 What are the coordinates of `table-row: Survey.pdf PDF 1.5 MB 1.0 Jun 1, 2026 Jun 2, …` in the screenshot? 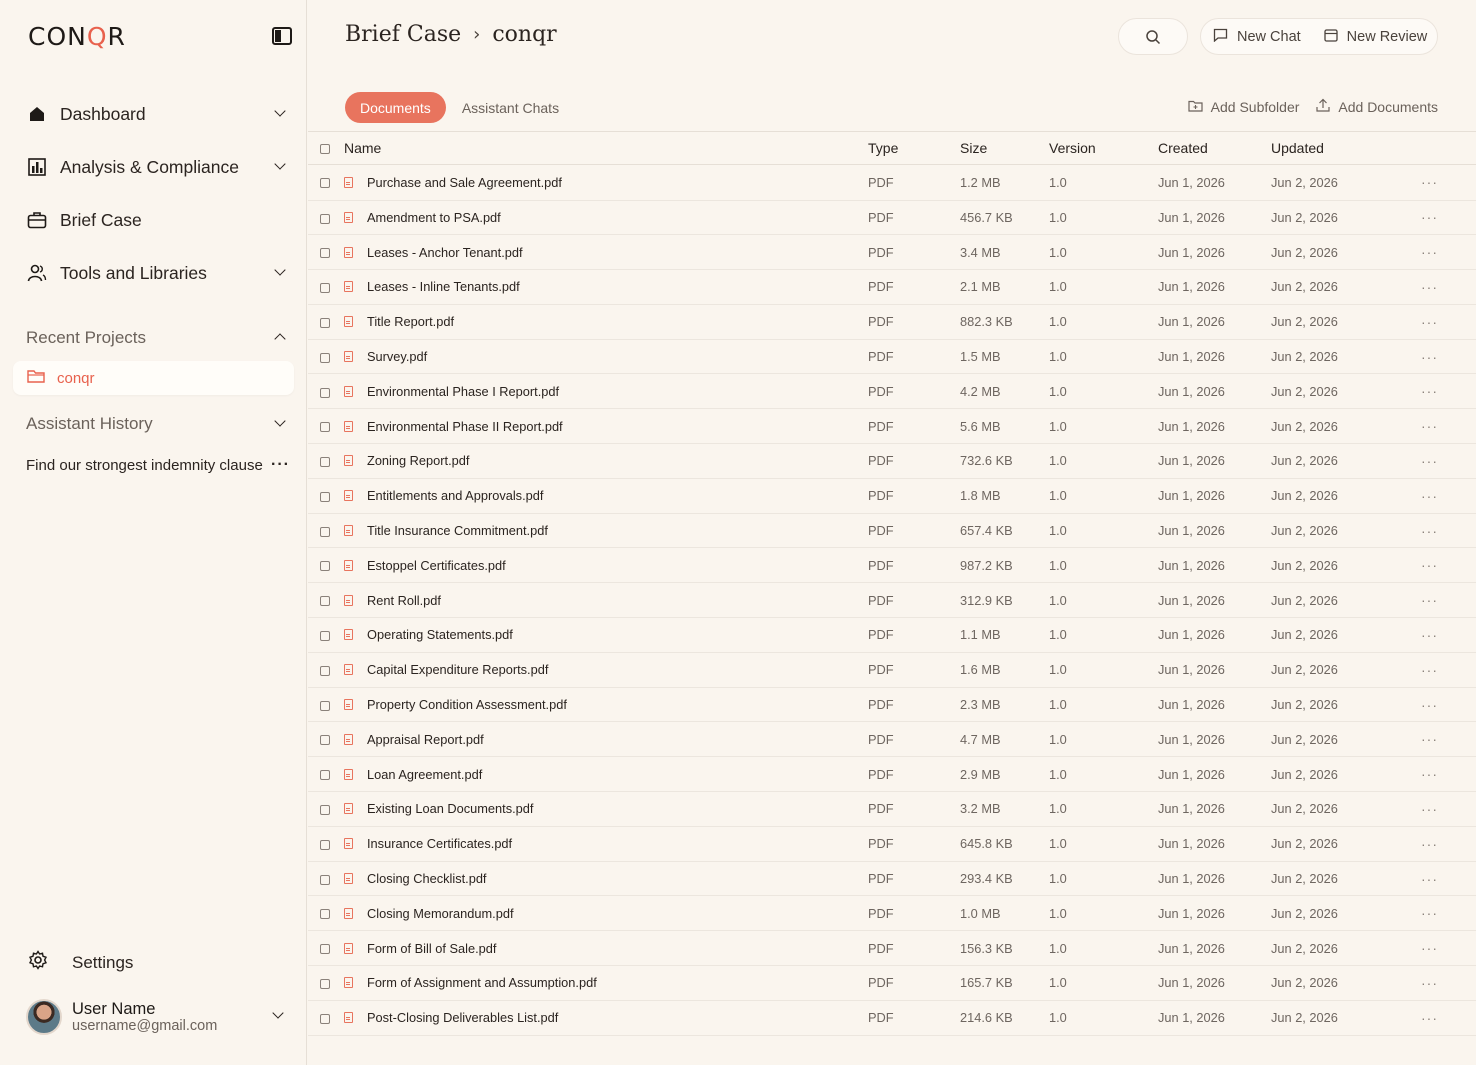 It's located at (892, 357).